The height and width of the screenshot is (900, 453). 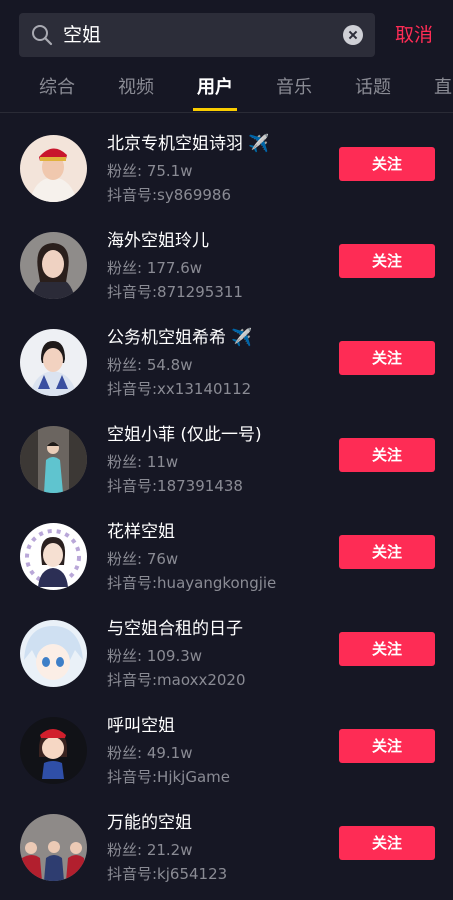 What do you see at coordinates (150, 850) in the screenshot?
I see `fans-count: 粉丝: 21.2w` at bounding box center [150, 850].